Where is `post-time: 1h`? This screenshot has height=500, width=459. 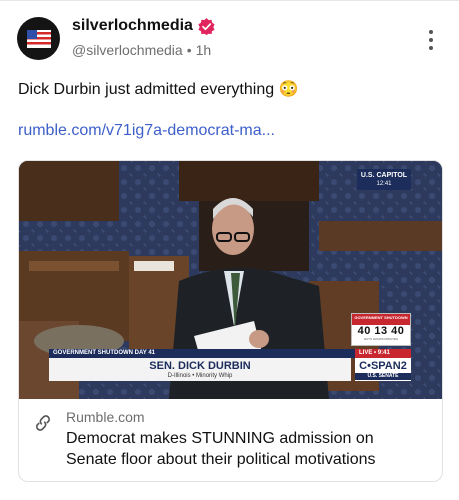
post-time: 1h is located at coordinates (203, 50).